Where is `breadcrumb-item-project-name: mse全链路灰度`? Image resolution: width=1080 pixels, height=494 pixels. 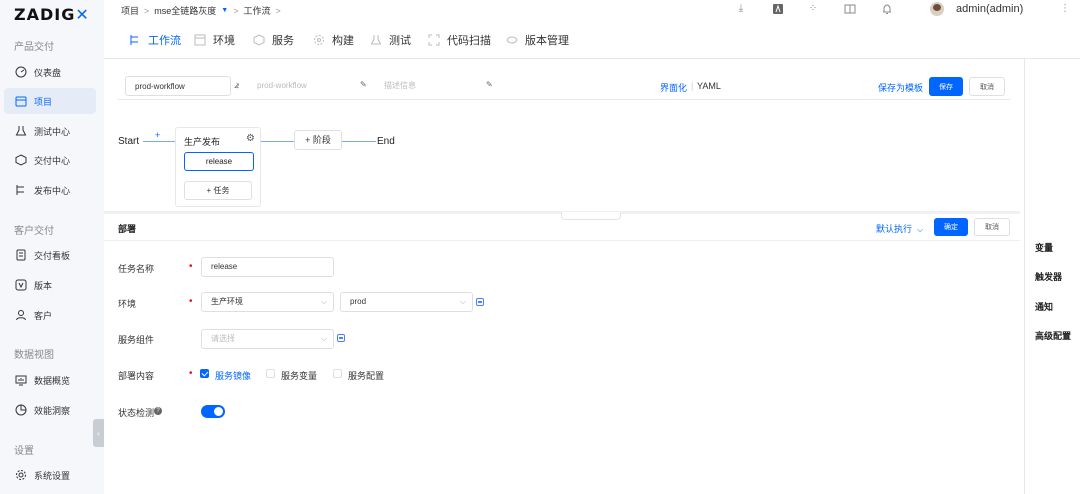
breadcrumb-item-project-name: mse全链路灰度 is located at coordinates (185, 10).